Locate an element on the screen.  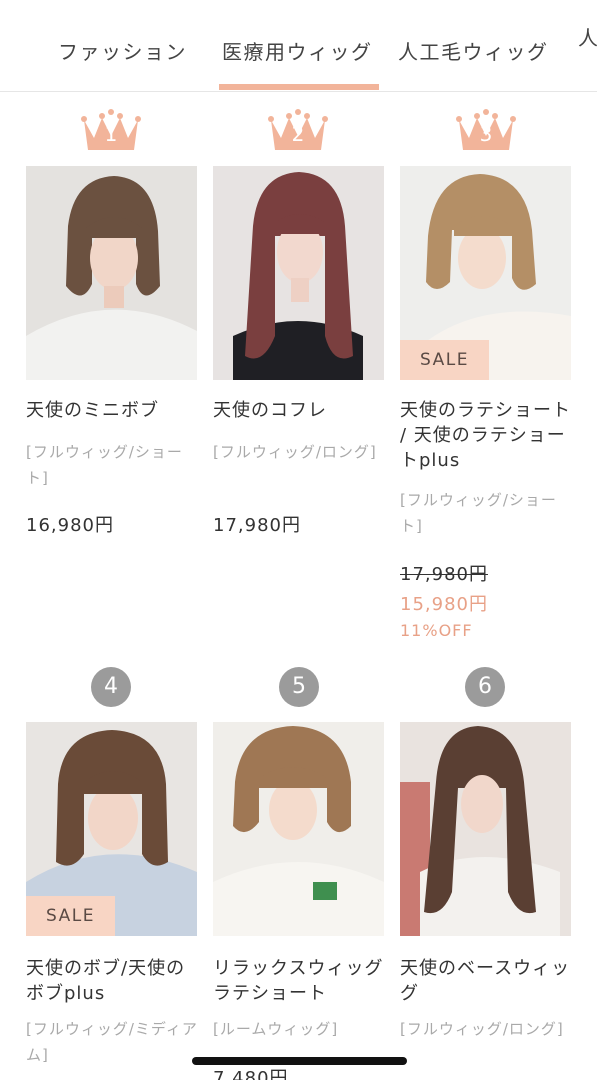
product-image-3: SALE is located at coordinates (485, 273).